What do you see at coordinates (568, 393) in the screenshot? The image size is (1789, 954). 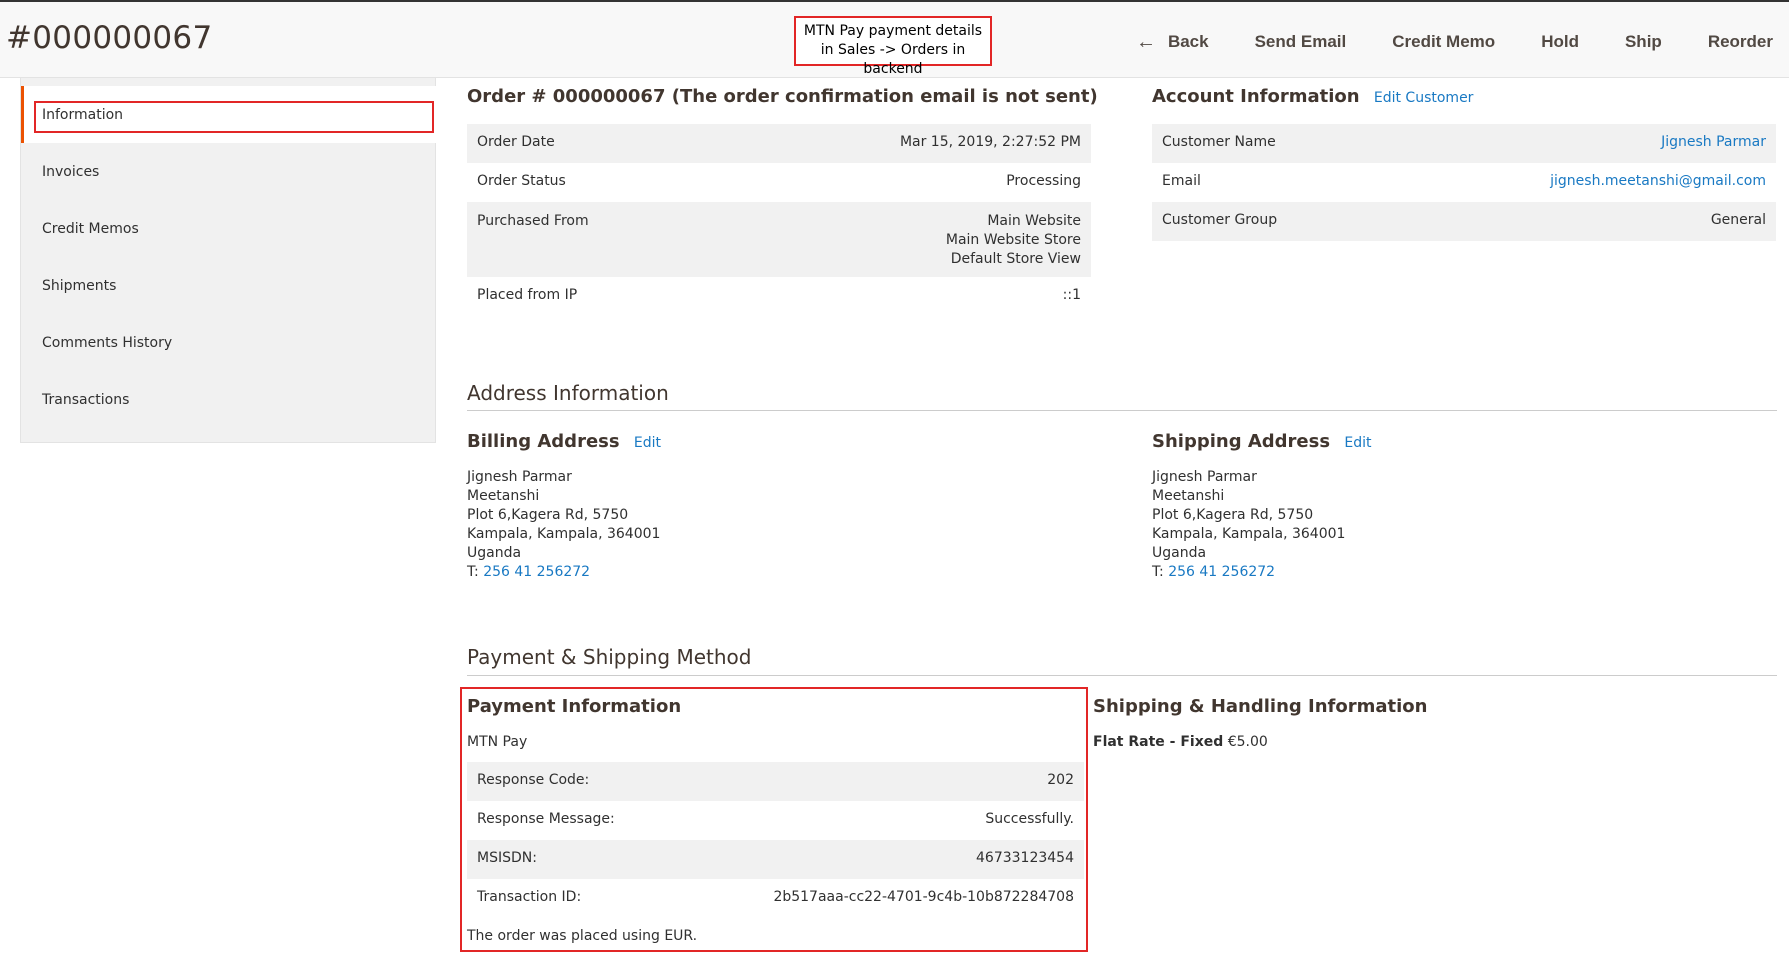 I see `address-info-title: Address Information` at bounding box center [568, 393].